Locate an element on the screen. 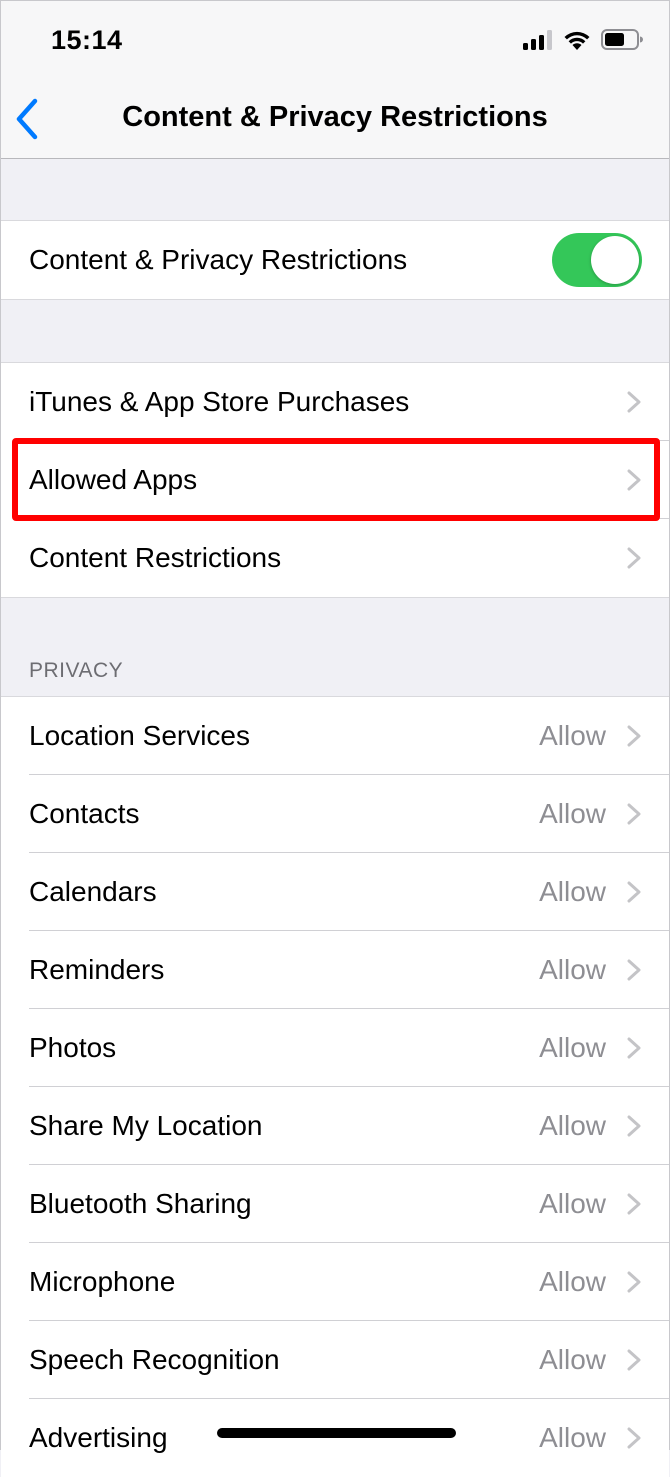 This screenshot has width=670, height=1477. row-reminders: Reminders Allow is located at coordinates (335, 970).